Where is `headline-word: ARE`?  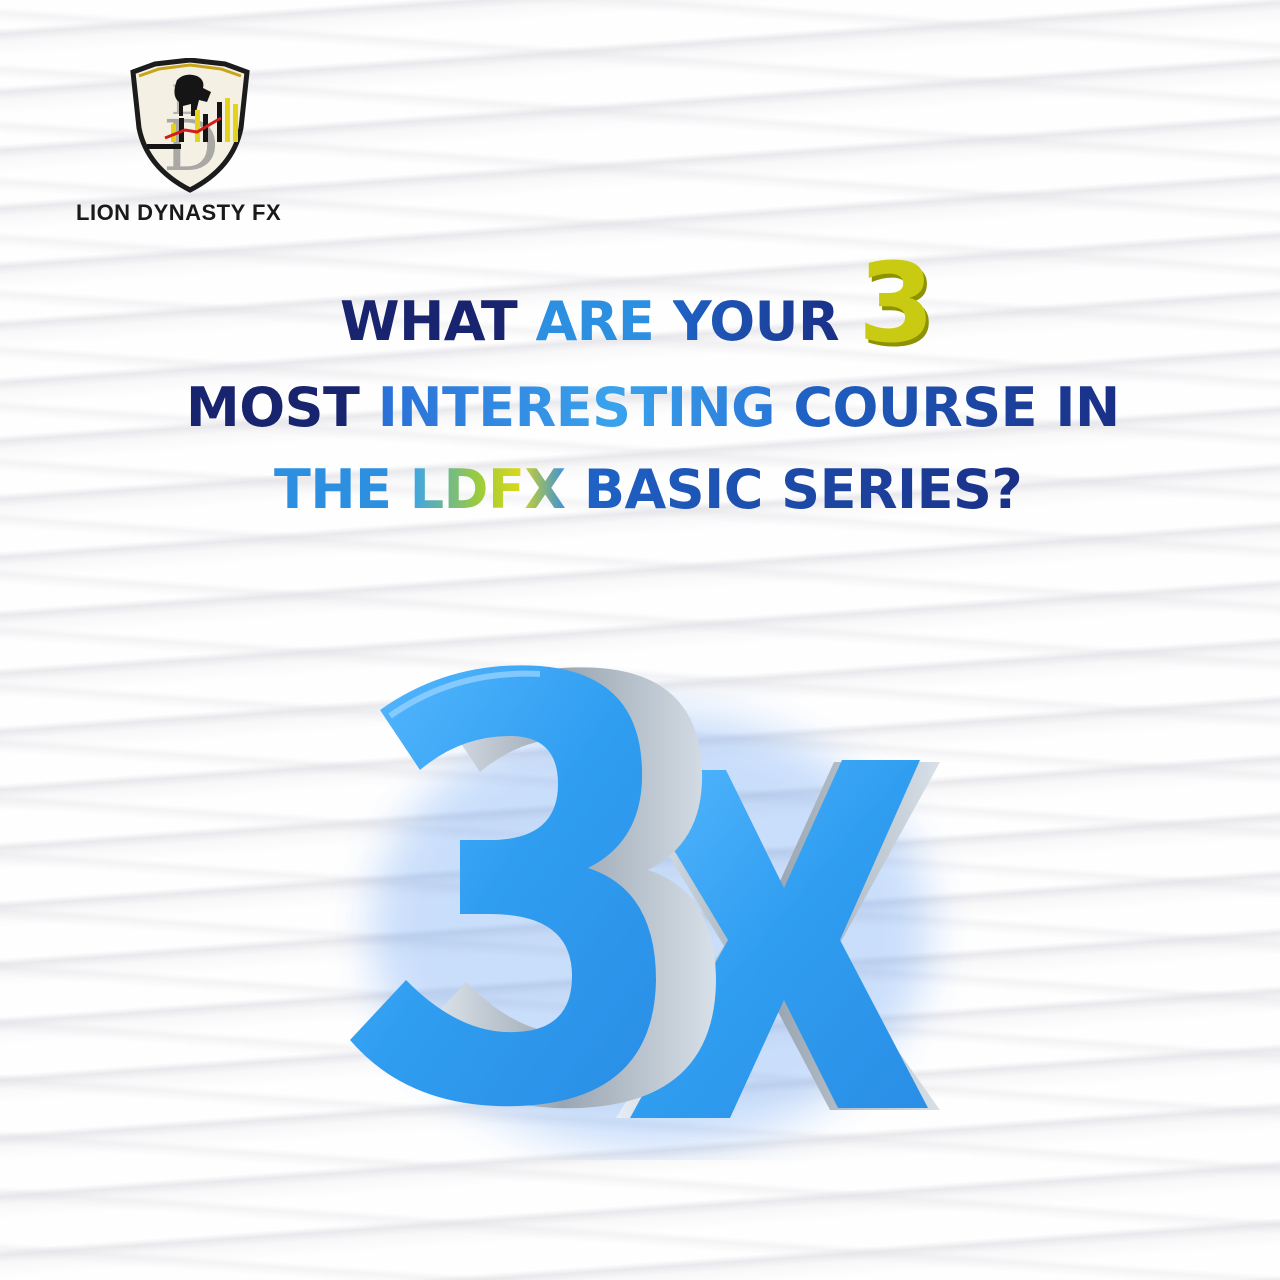
headline-word: ARE is located at coordinates (595, 321).